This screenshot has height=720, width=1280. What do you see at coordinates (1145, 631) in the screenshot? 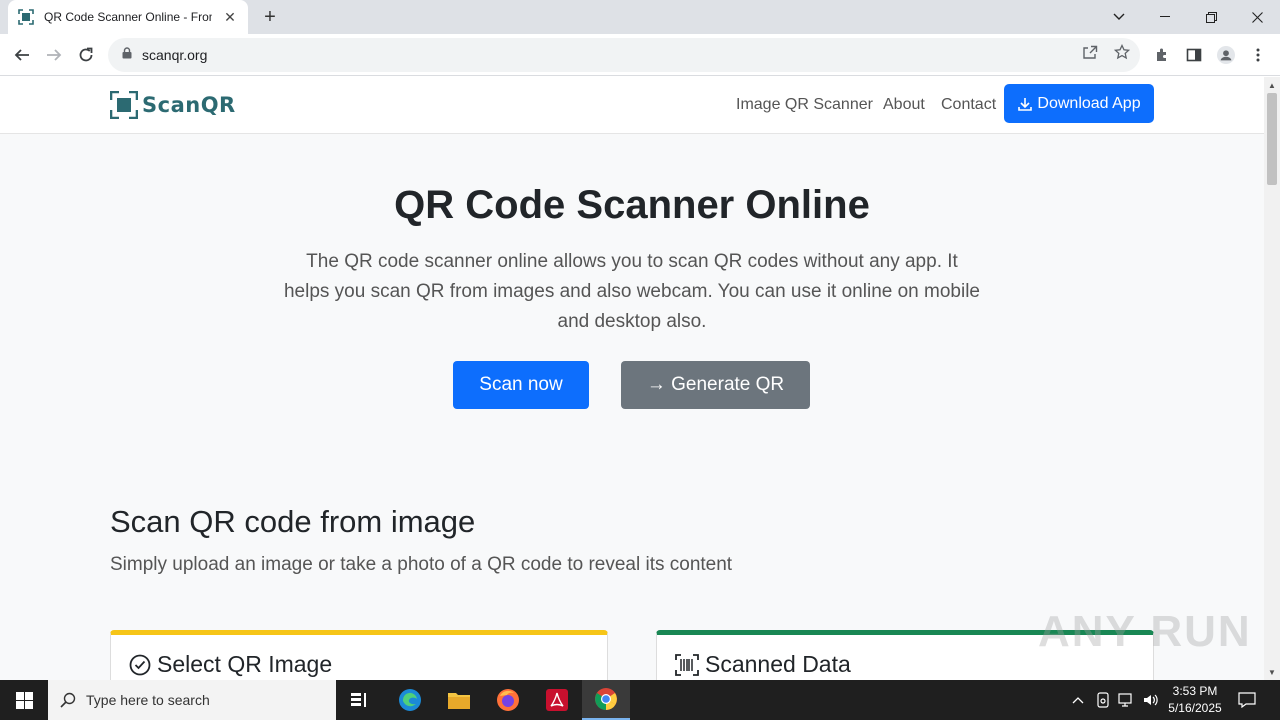
I see `anyrun-watermark: ANY RUN` at bounding box center [1145, 631].